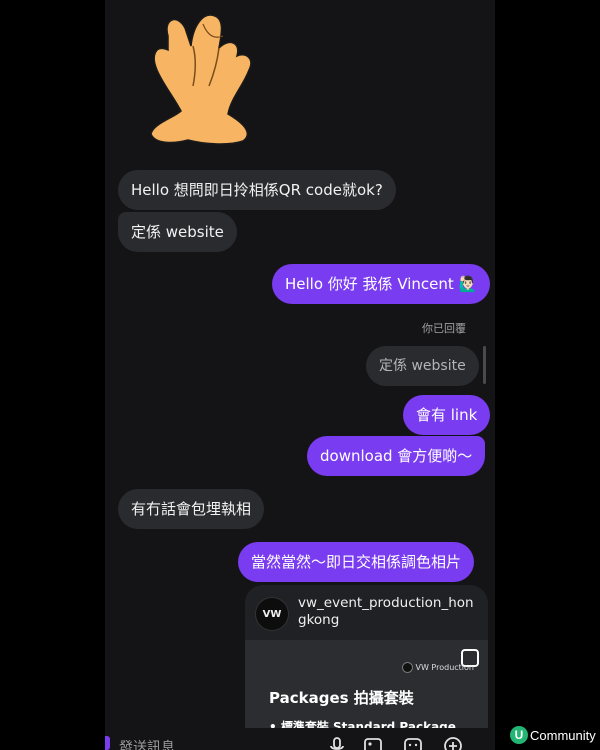 This screenshot has width=600, height=750. Describe the element at coordinates (453, 743) in the screenshot. I see `plus-icon` at that location.